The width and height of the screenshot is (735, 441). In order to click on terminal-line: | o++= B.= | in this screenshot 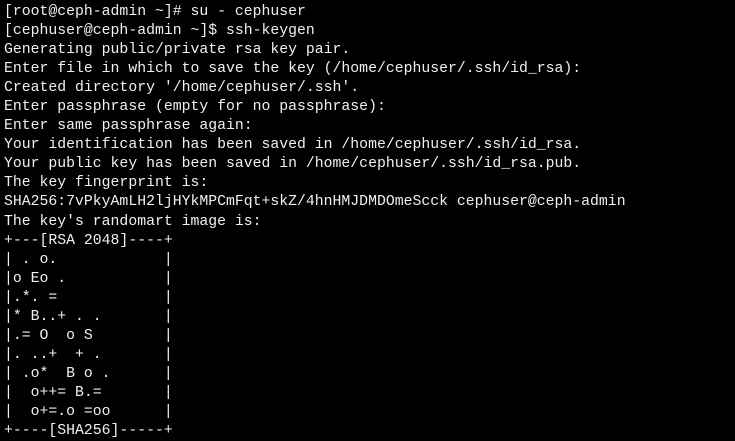, I will do `click(88, 392)`.